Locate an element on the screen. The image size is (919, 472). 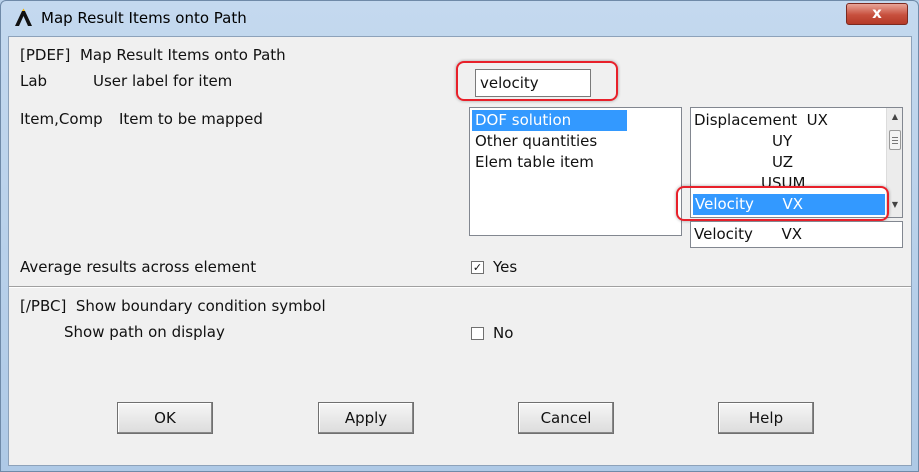
close-button: x is located at coordinates (877, 14).